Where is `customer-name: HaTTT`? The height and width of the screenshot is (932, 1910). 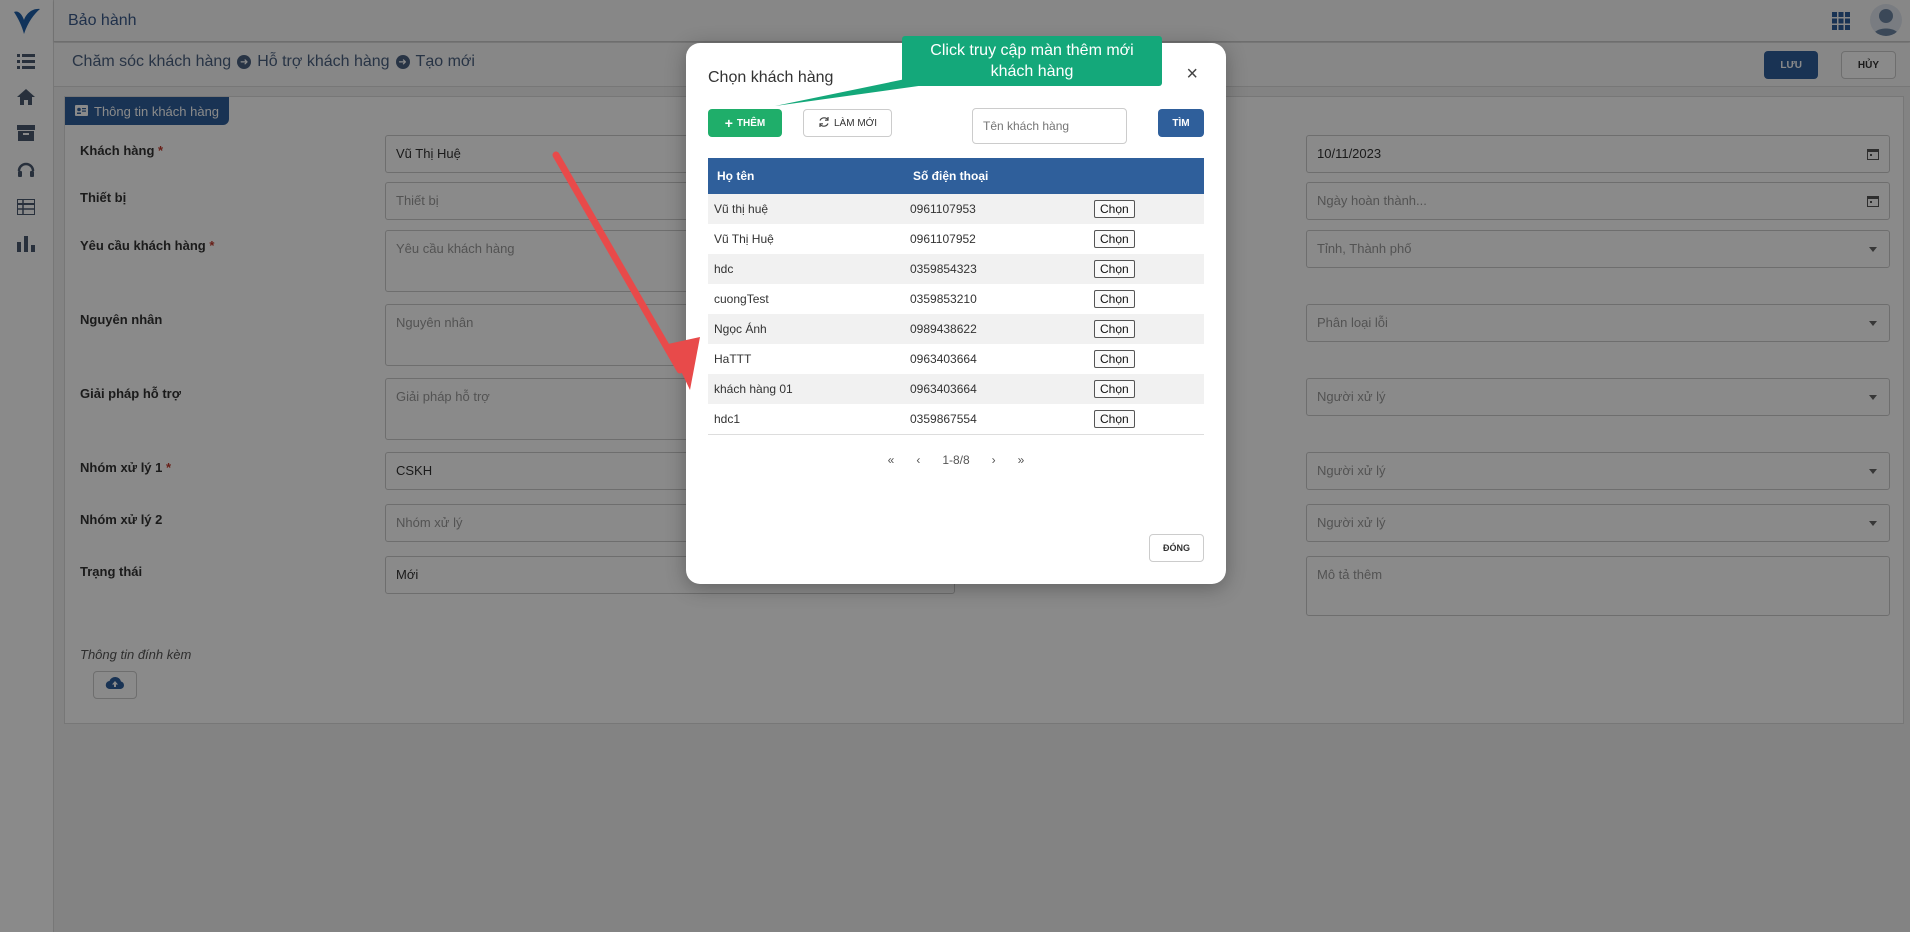
customer-name: HaTTT is located at coordinates (806, 359).